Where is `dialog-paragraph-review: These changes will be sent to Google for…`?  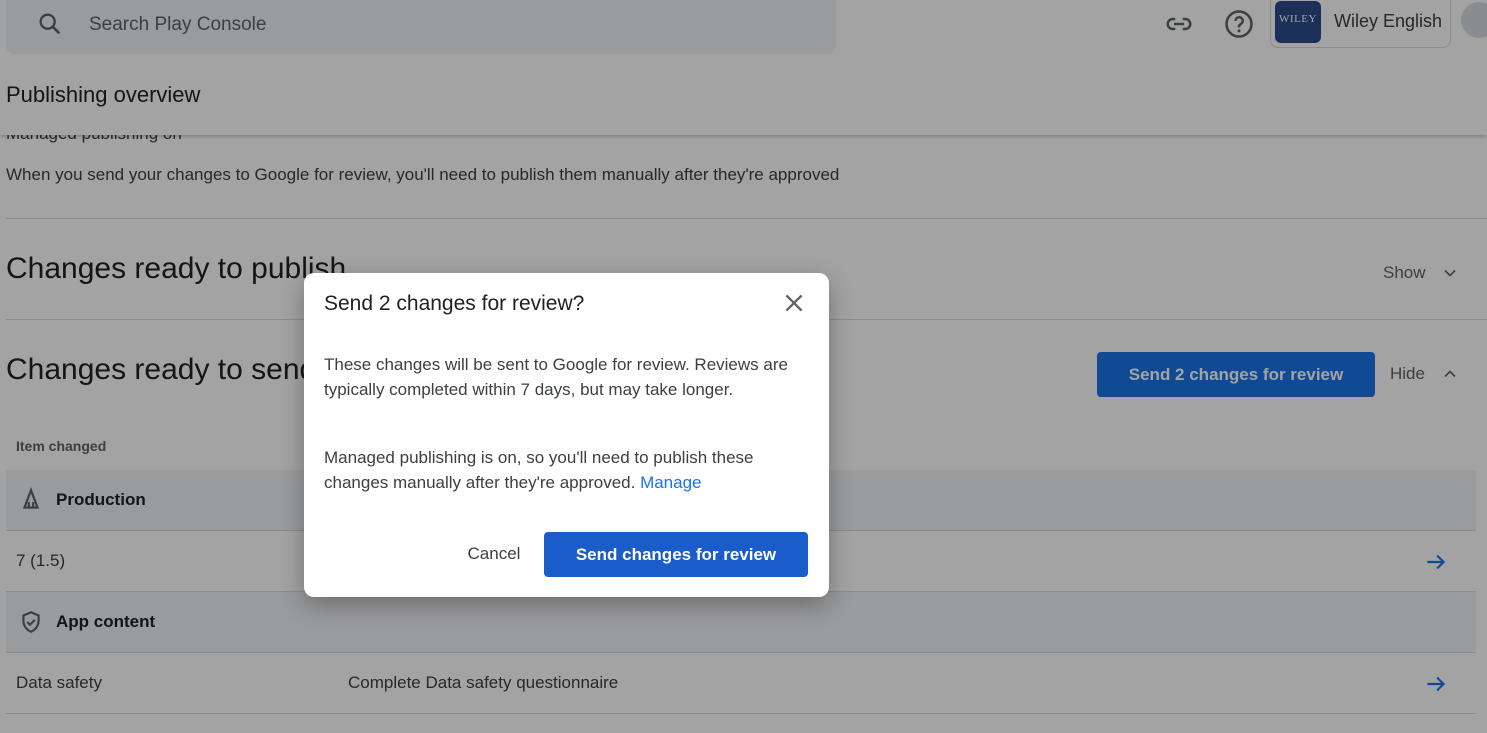
dialog-paragraph-review: These changes will be sent to Google for… is located at coordinates (556, 377).